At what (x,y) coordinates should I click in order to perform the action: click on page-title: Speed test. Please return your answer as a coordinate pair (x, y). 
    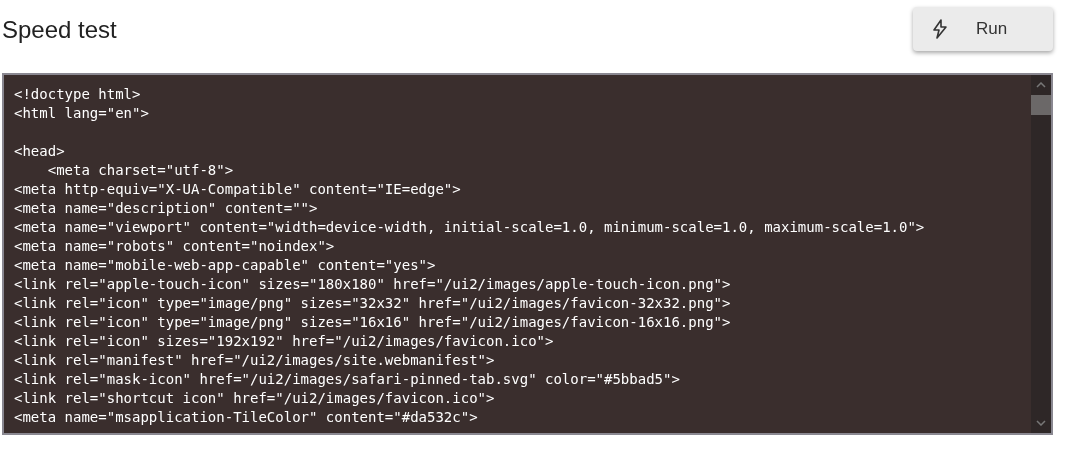
    Looking at the image, I should click on (59, 30).